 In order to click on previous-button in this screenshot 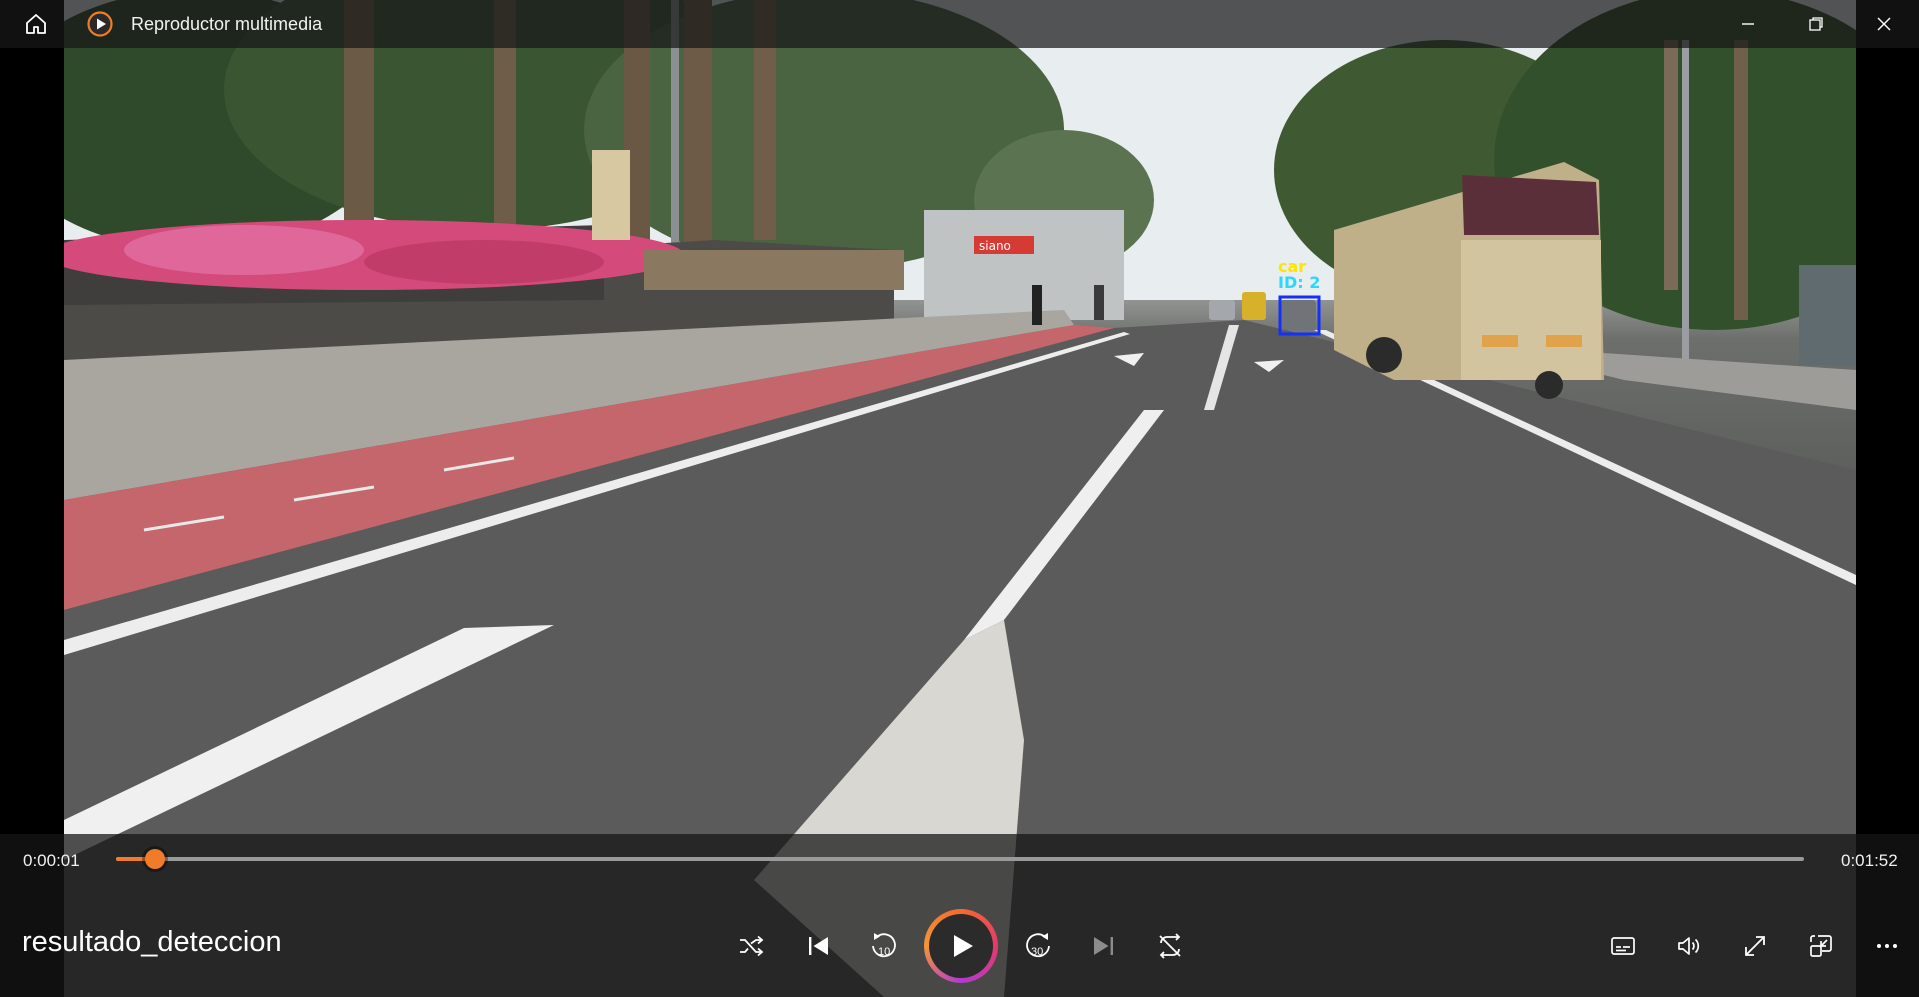, I will do `click(818, 946)`.